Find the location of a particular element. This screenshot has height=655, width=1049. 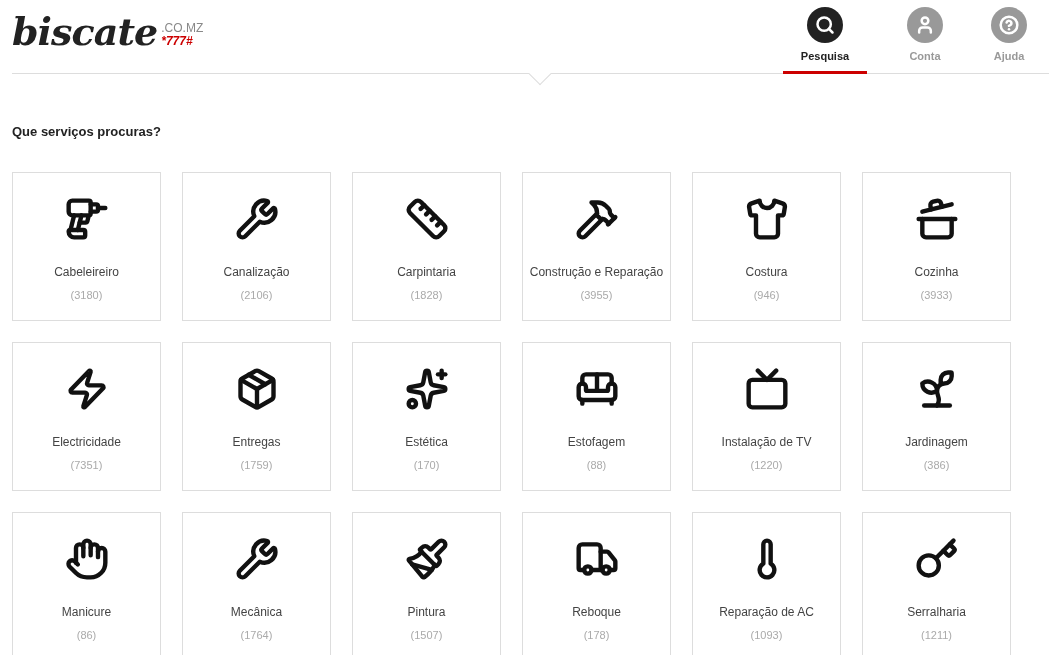

category-count: (1093) is located at coordinates (766, 635).